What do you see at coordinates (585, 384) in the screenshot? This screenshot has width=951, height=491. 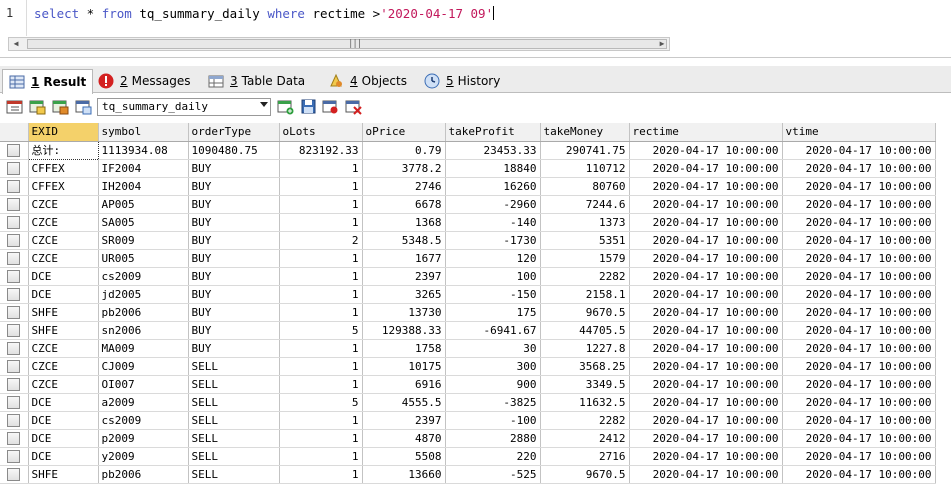 I see `table-cell: 3349.5` at bounding box center [585, 384].